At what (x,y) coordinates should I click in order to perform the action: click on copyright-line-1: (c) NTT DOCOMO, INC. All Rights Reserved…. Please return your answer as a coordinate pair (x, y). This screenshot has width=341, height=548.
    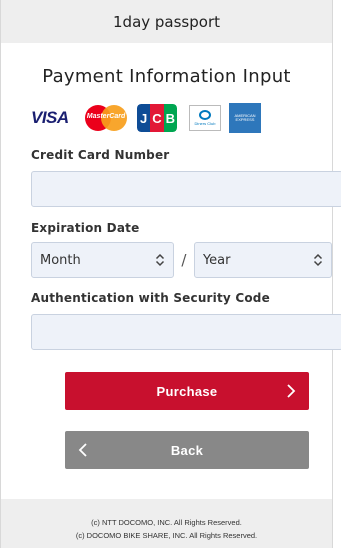
    Looking at the image, I should click on (166, 522).